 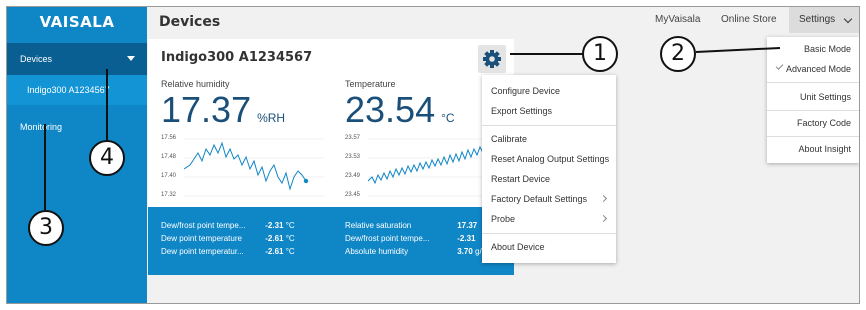 I want to click on callout-3: 3, so click(x=46, y=228).